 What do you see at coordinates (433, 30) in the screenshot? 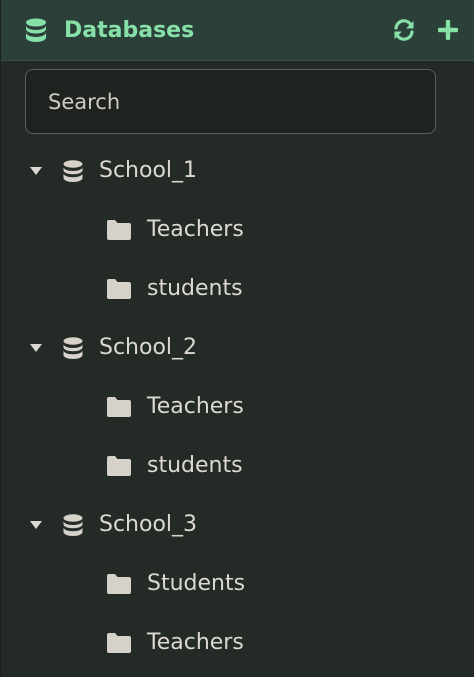
I see `header-actions` at bounding box center [433, 30].